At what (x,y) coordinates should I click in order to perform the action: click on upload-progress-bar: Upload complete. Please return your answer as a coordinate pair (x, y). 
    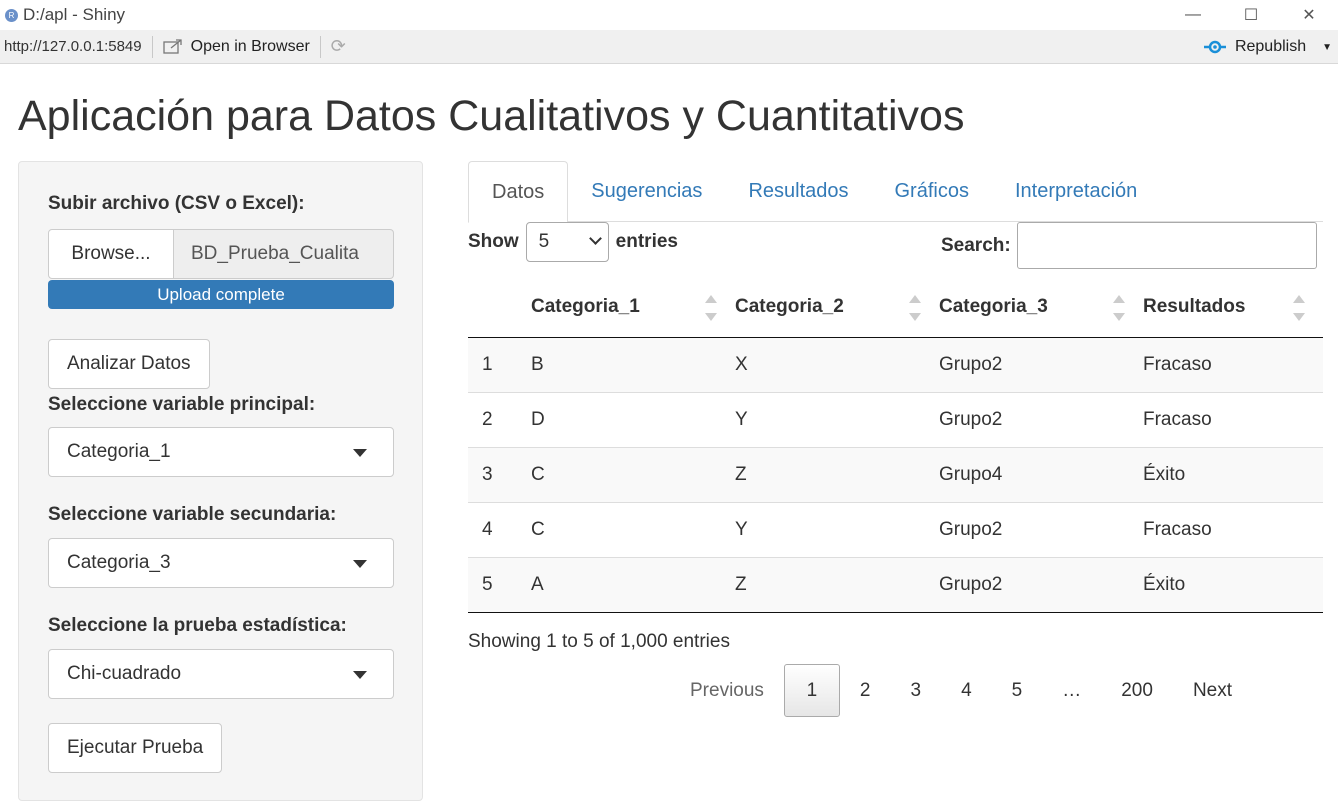
    Looking at the image, I should click on (221, 294).